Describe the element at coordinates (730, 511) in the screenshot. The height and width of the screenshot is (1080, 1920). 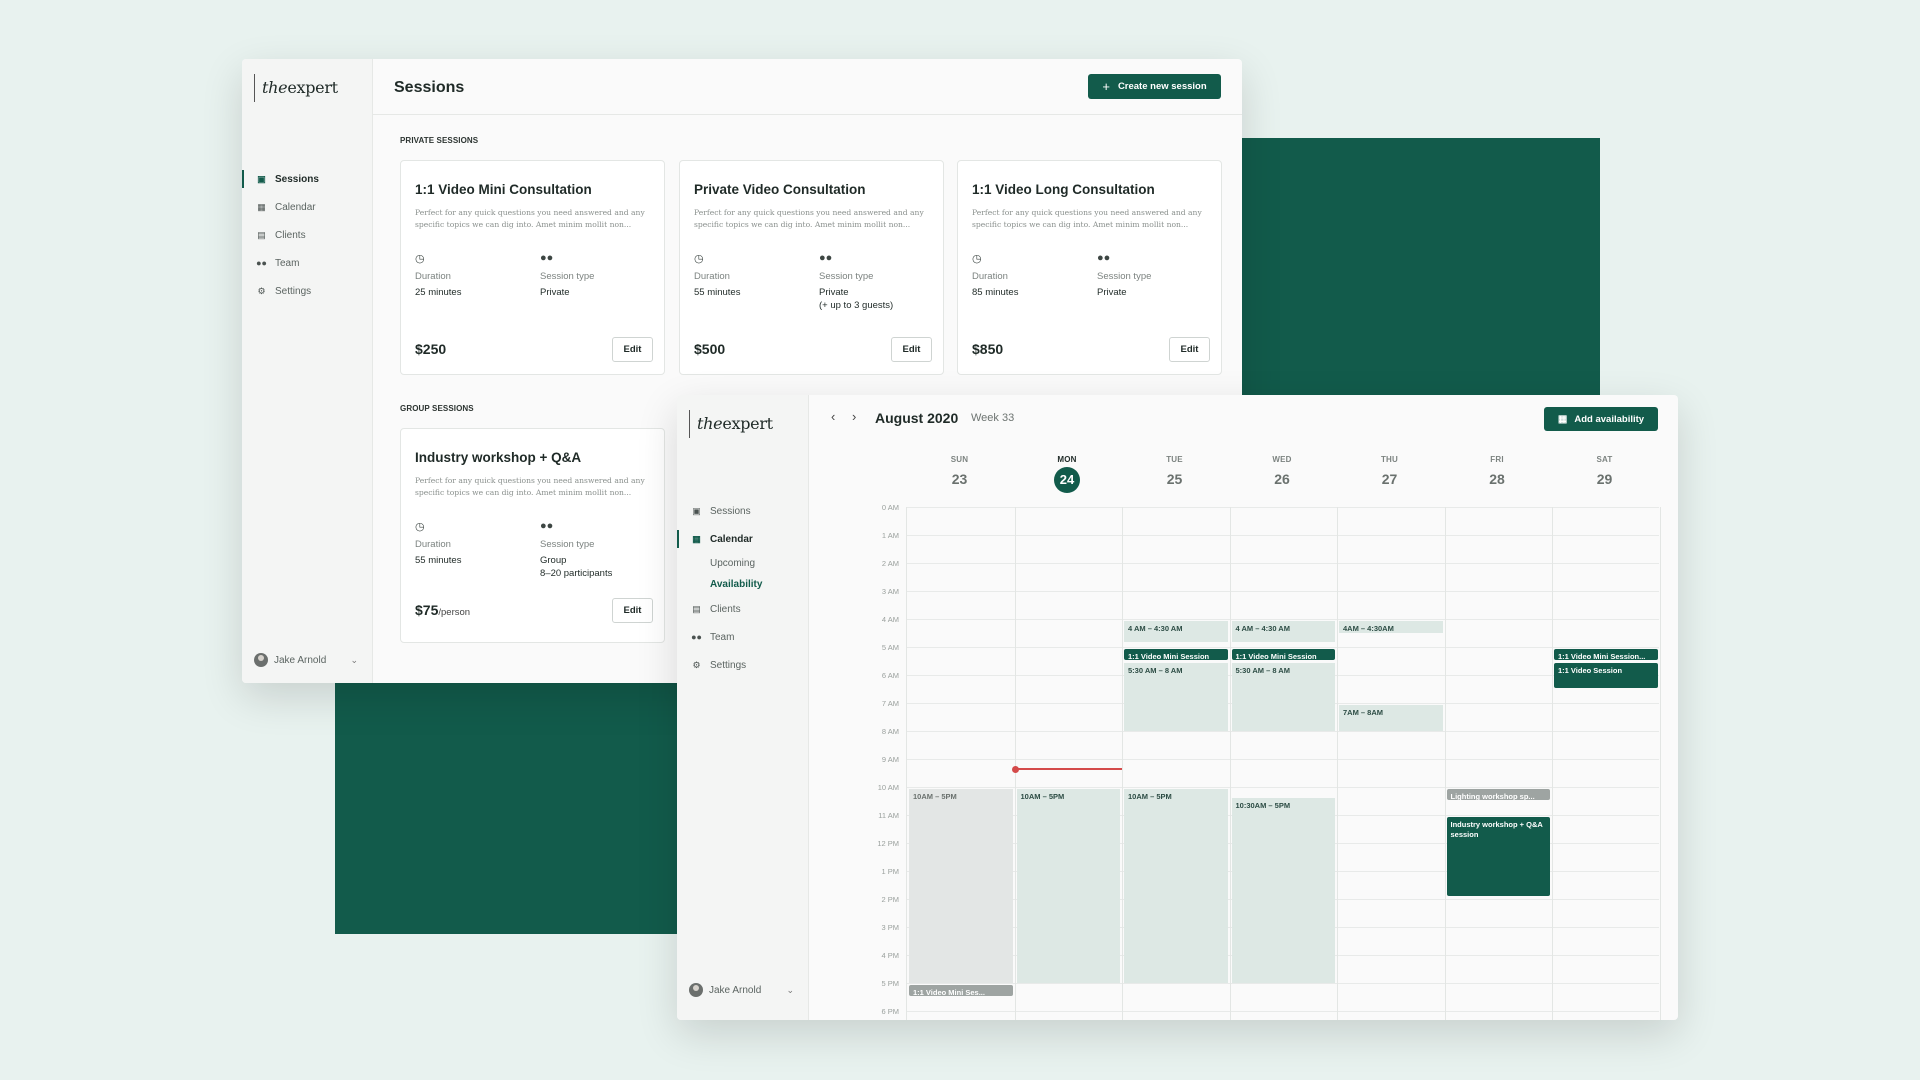
I see `sidebar-item-label: Sessions` at that location.